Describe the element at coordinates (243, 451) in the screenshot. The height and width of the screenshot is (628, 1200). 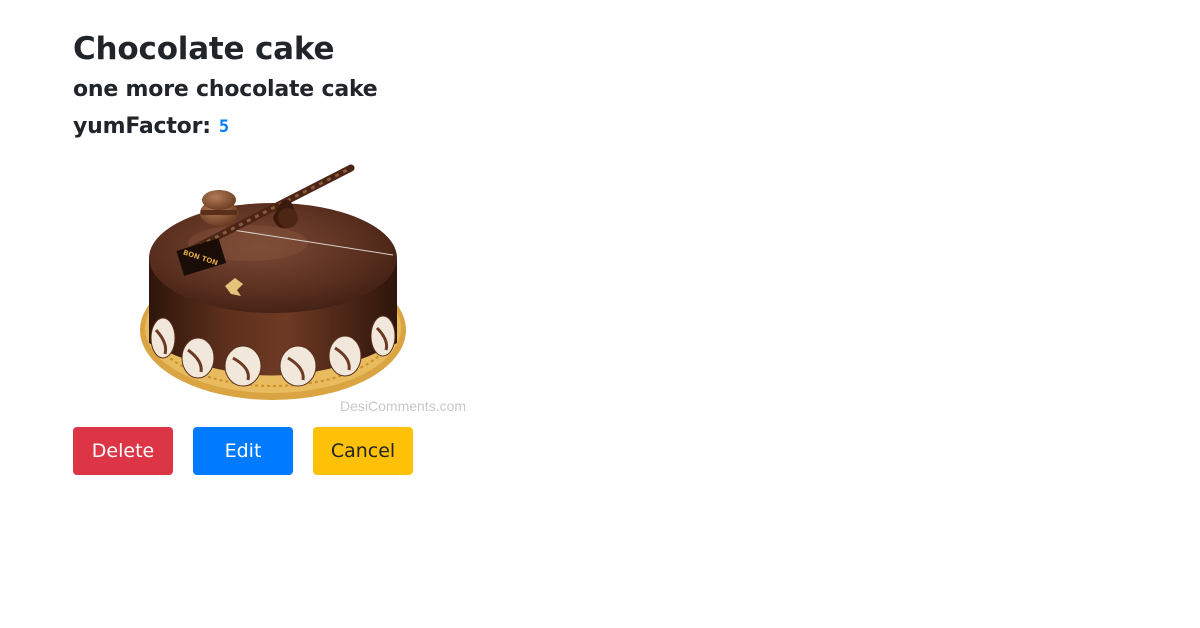
I see `edit-button: Edit` at that location.